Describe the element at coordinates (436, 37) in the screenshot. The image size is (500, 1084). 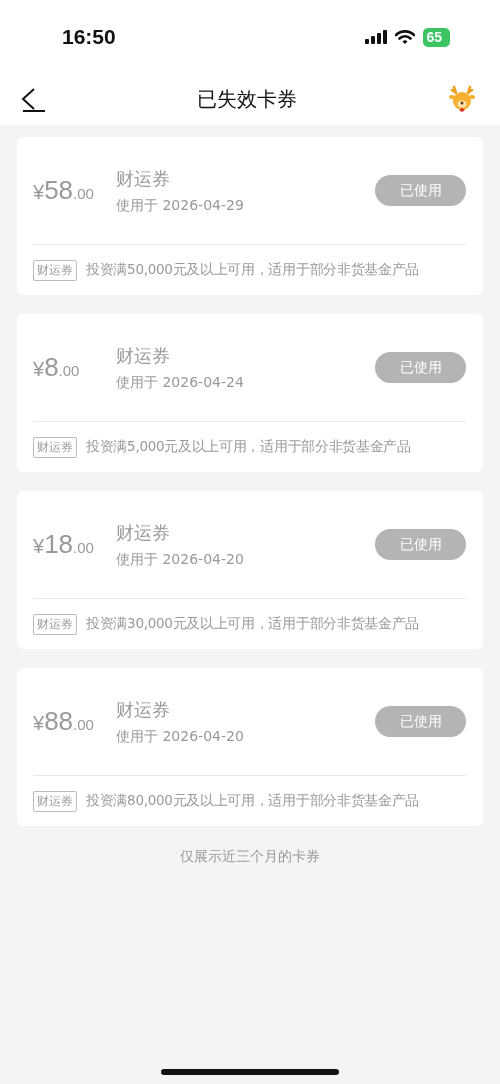
I see `battery-indicator: 65` at that location.